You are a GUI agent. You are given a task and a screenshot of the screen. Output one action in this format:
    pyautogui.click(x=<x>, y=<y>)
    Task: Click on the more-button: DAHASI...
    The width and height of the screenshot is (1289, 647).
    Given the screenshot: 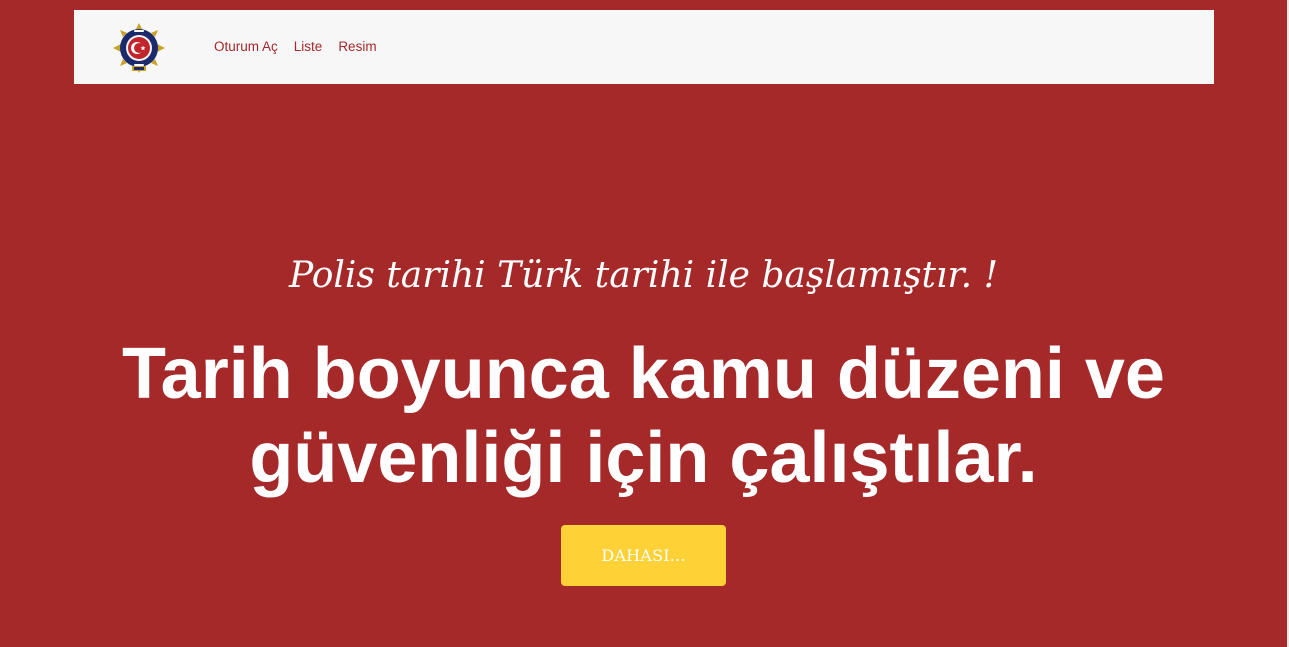 What is the action you would take?
    pyautogui.click(x=643, y=555)
    